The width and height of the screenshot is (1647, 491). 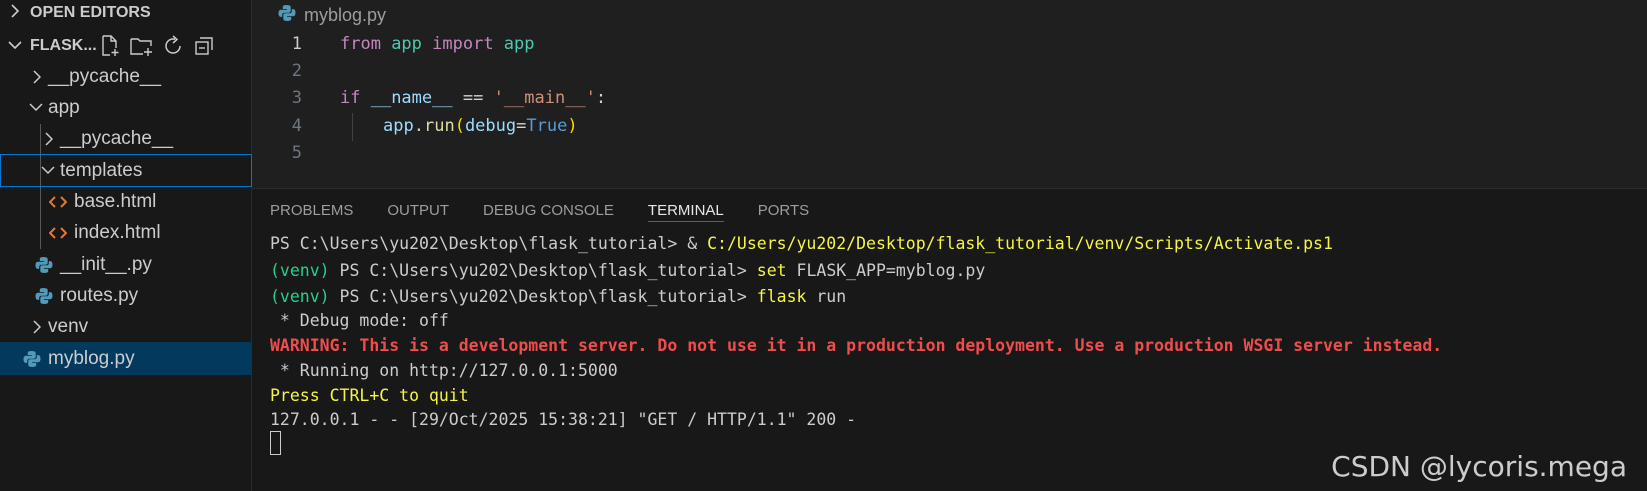 I want to click on editor-file-name: myblog.py, so click(x=345, y=14).